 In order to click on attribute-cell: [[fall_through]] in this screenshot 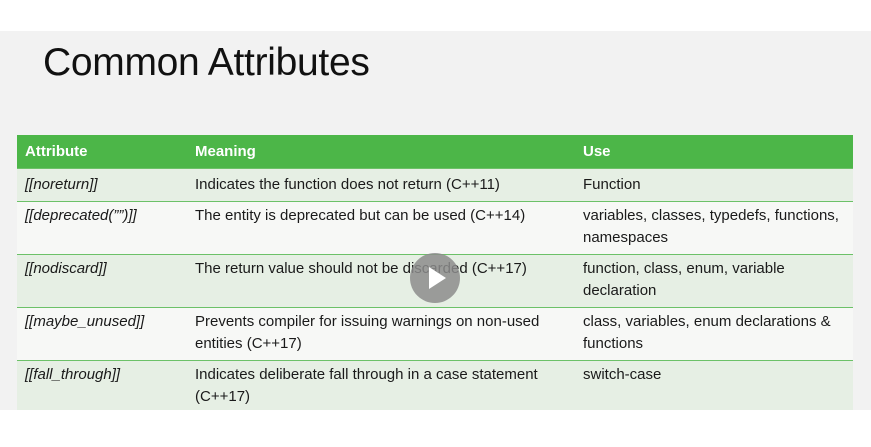, I will do `click(102, 384)`.